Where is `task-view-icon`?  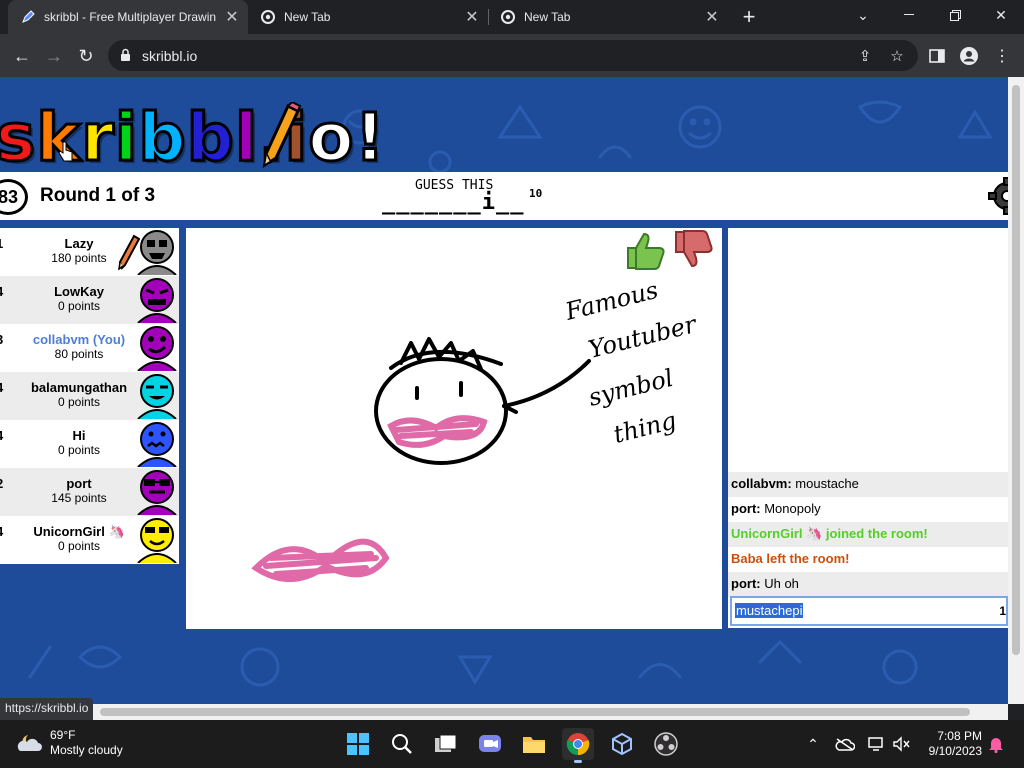
task-view-icon is located at coordinates (446, 744).